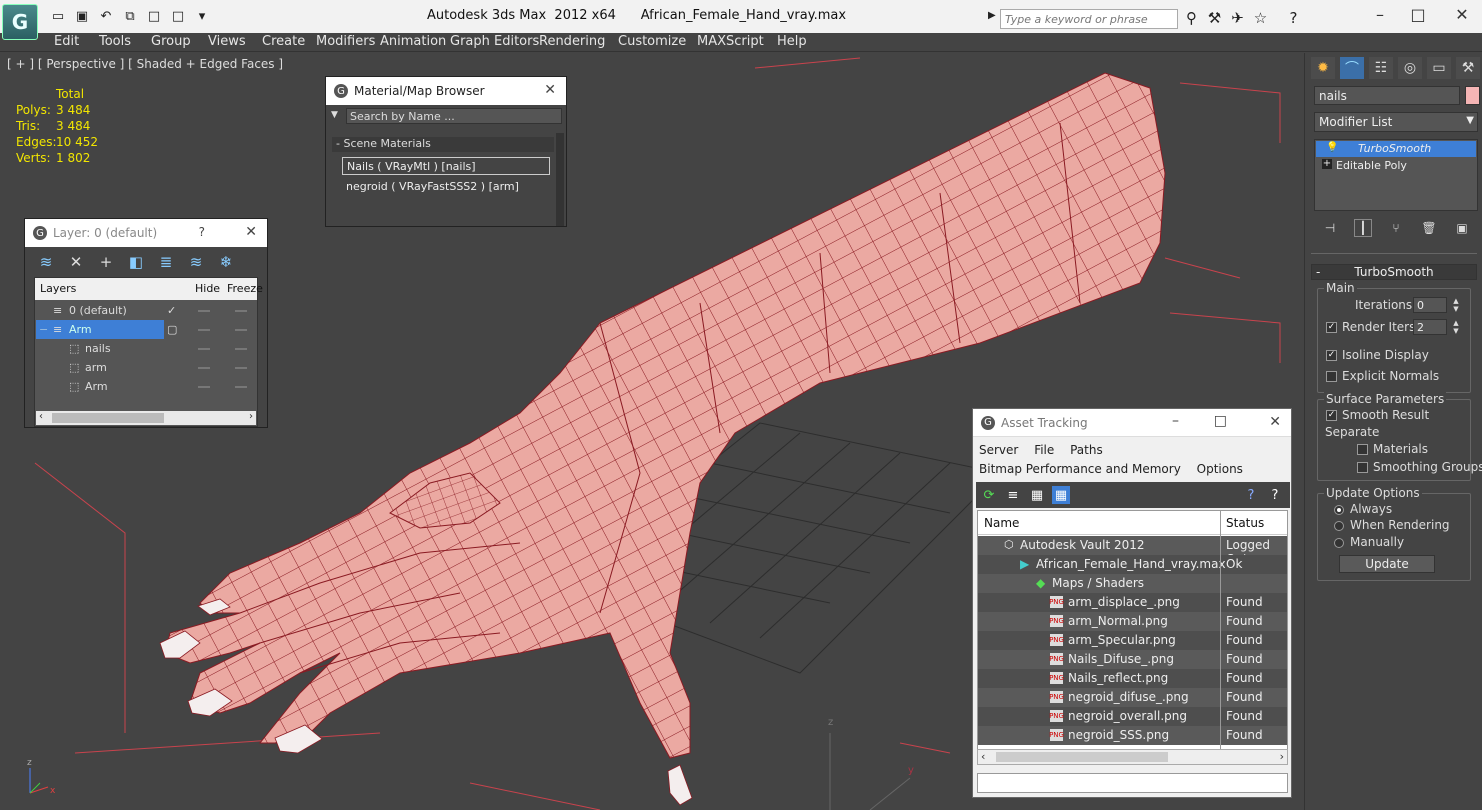 Image resolution: width=1482 pixels, height=810 pixels. What do you see at coordinates (1332, 147) in the screenshot?
I see `lightbulb-icon: 💡` at bounding box center [1332, 147].